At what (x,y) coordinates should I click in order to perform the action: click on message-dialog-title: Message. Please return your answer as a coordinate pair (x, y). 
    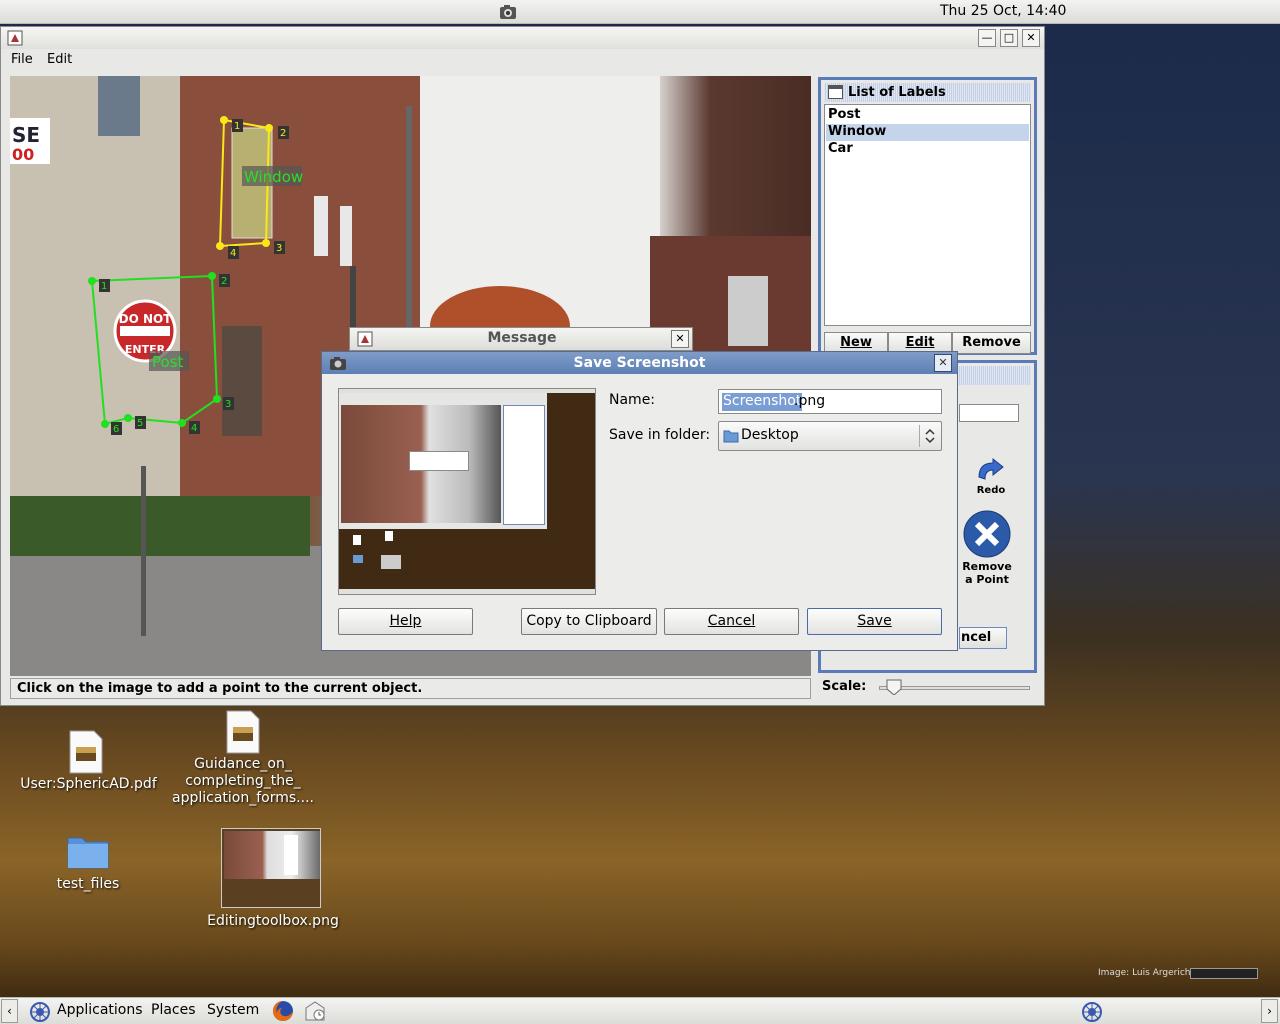
    Looking at the image, I should click on (522, 338).